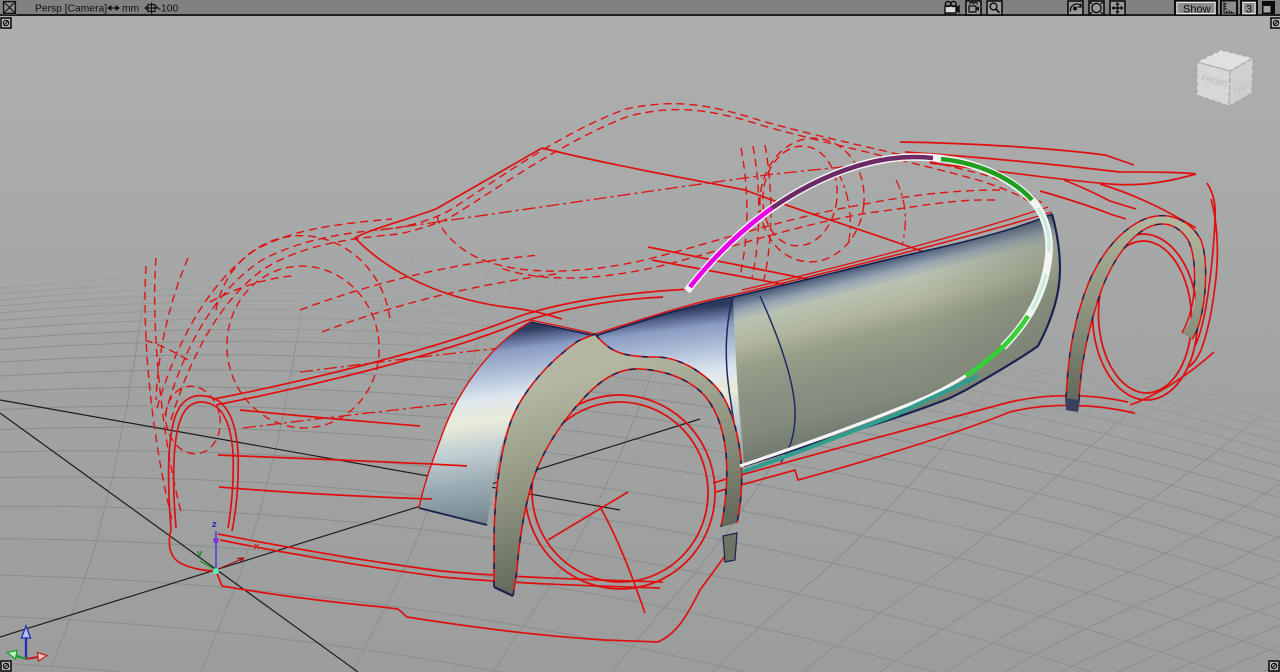 This screenshot has width=1280, height=672. Describe the element at coordinates (1197, 10) in the screenshot. I see `svg-text: Show` at that location.